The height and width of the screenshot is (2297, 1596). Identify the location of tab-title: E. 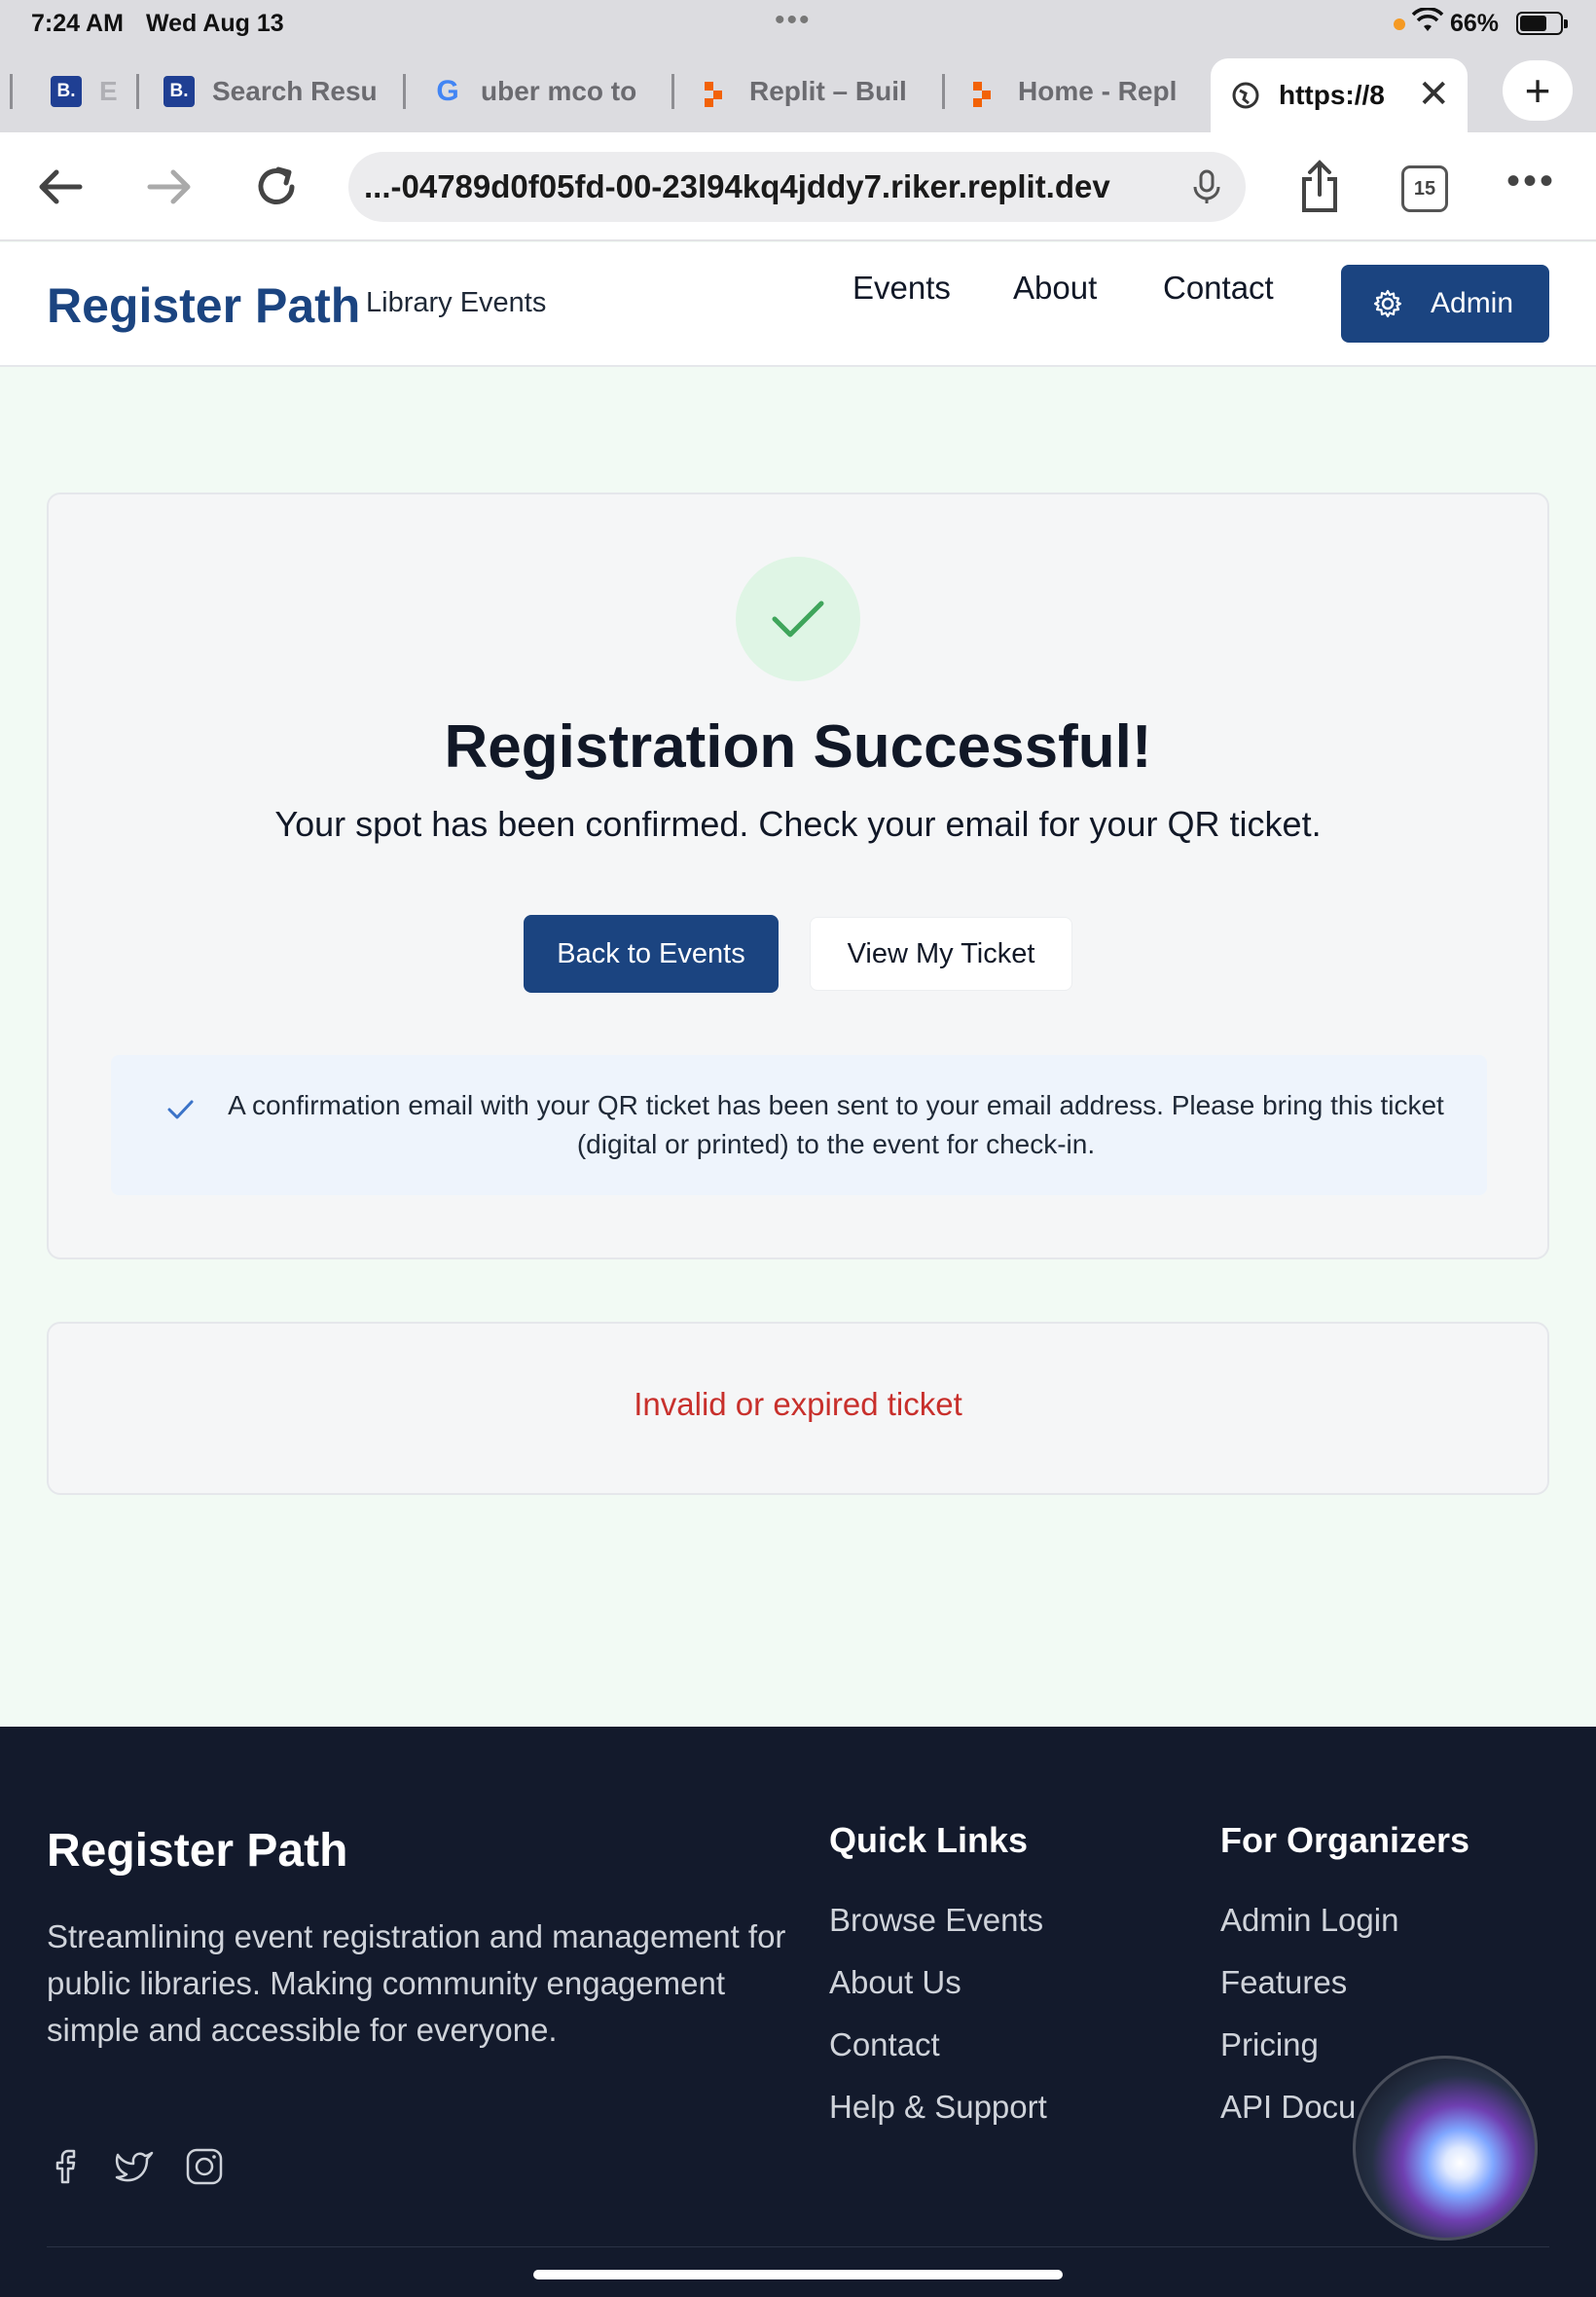
(108, 91).